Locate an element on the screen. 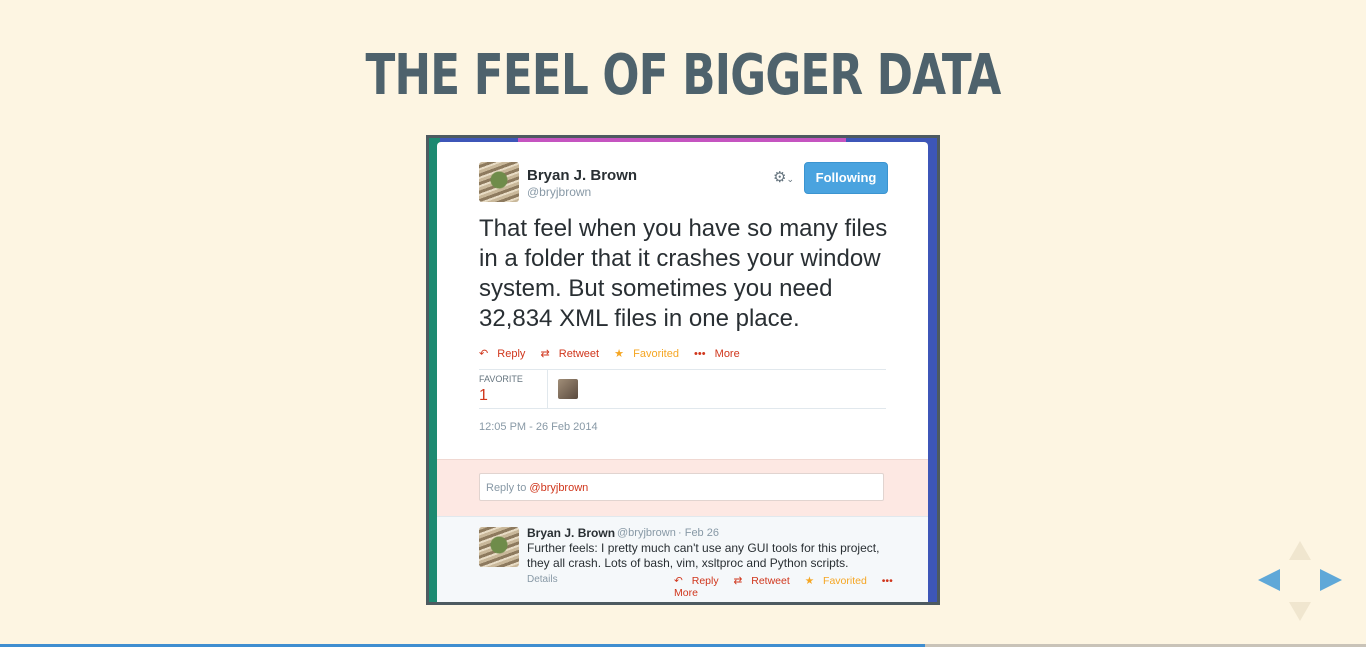 The image size is (1366, 647). stats-divider-bottom is located at coordinates (682, 408).